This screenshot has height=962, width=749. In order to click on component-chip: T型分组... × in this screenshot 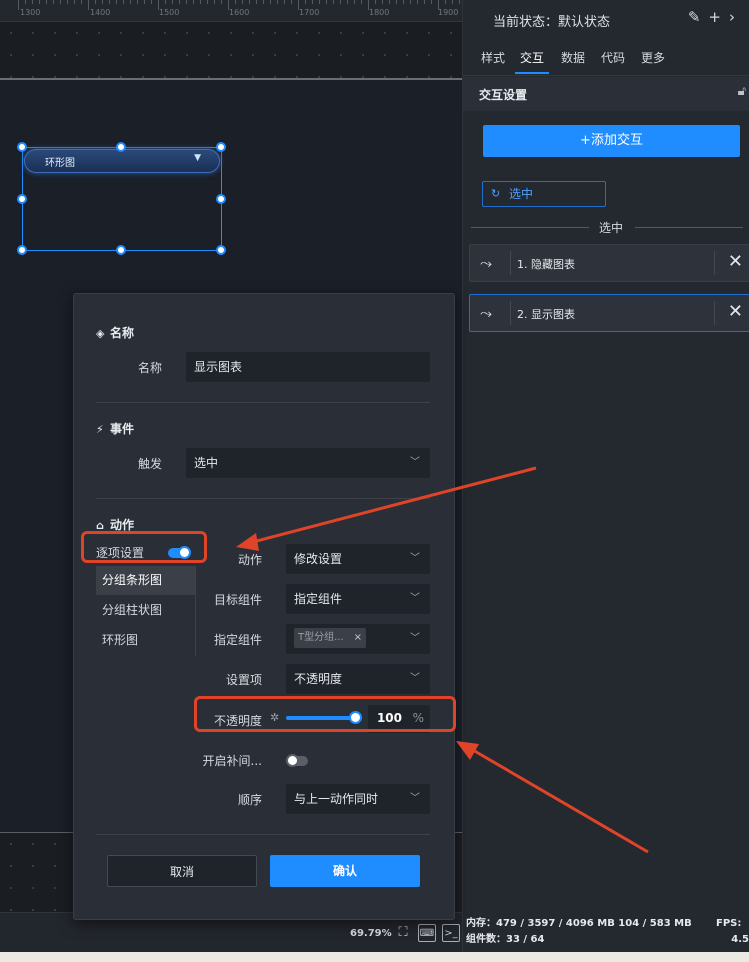, I will do `click(330, 638)`.